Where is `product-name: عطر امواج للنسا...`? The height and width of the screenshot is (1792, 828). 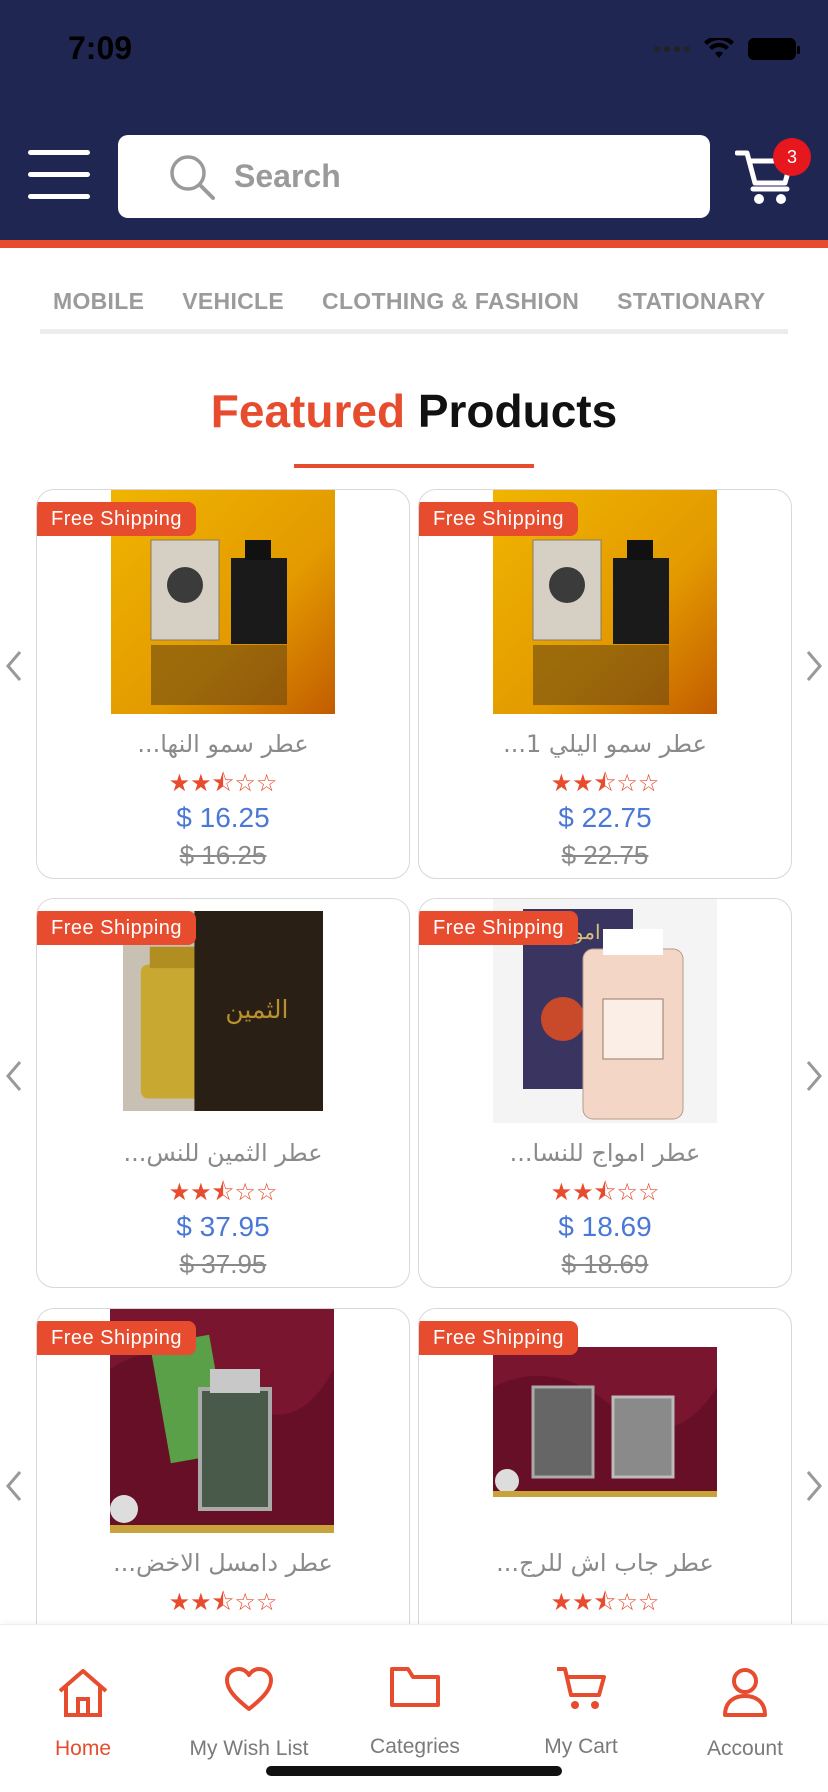 product-name: عطر امواج للنسا... is located at coordinates (605, 1153).